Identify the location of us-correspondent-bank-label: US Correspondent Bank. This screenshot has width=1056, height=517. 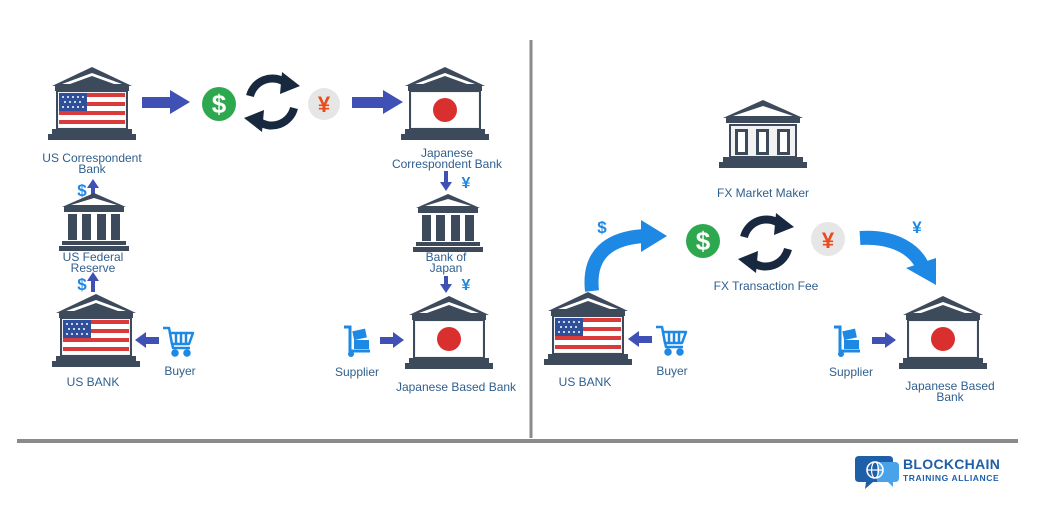
(92, 163).